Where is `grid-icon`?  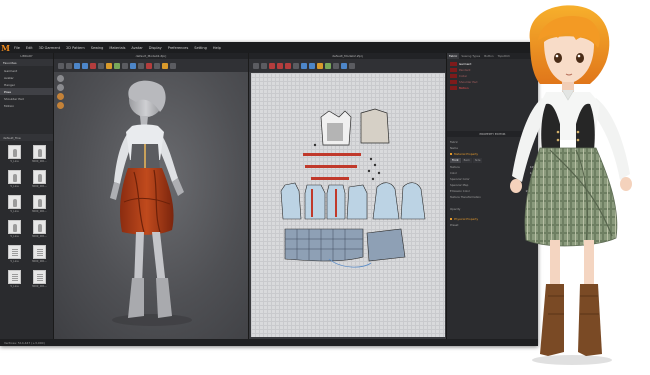
grid-icon is located at coordinates (173, 65).